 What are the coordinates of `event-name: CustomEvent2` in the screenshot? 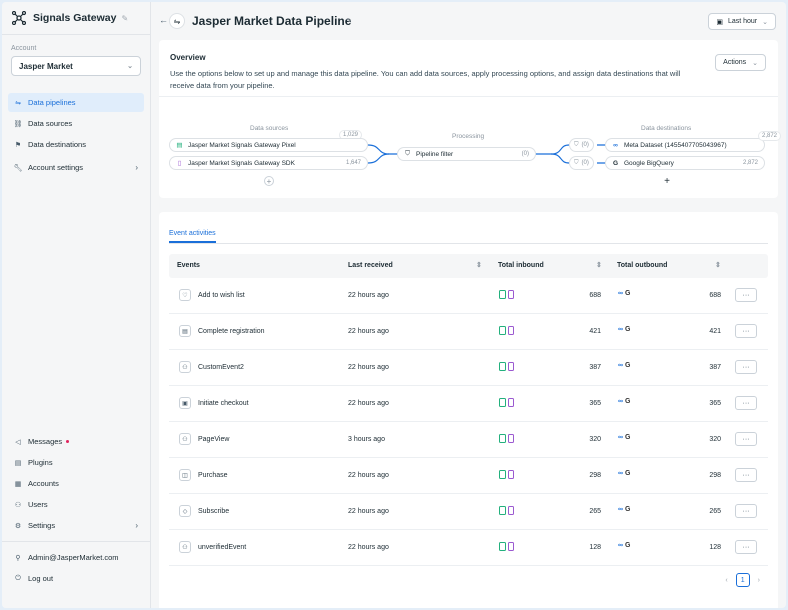 It's located at (221, 367).